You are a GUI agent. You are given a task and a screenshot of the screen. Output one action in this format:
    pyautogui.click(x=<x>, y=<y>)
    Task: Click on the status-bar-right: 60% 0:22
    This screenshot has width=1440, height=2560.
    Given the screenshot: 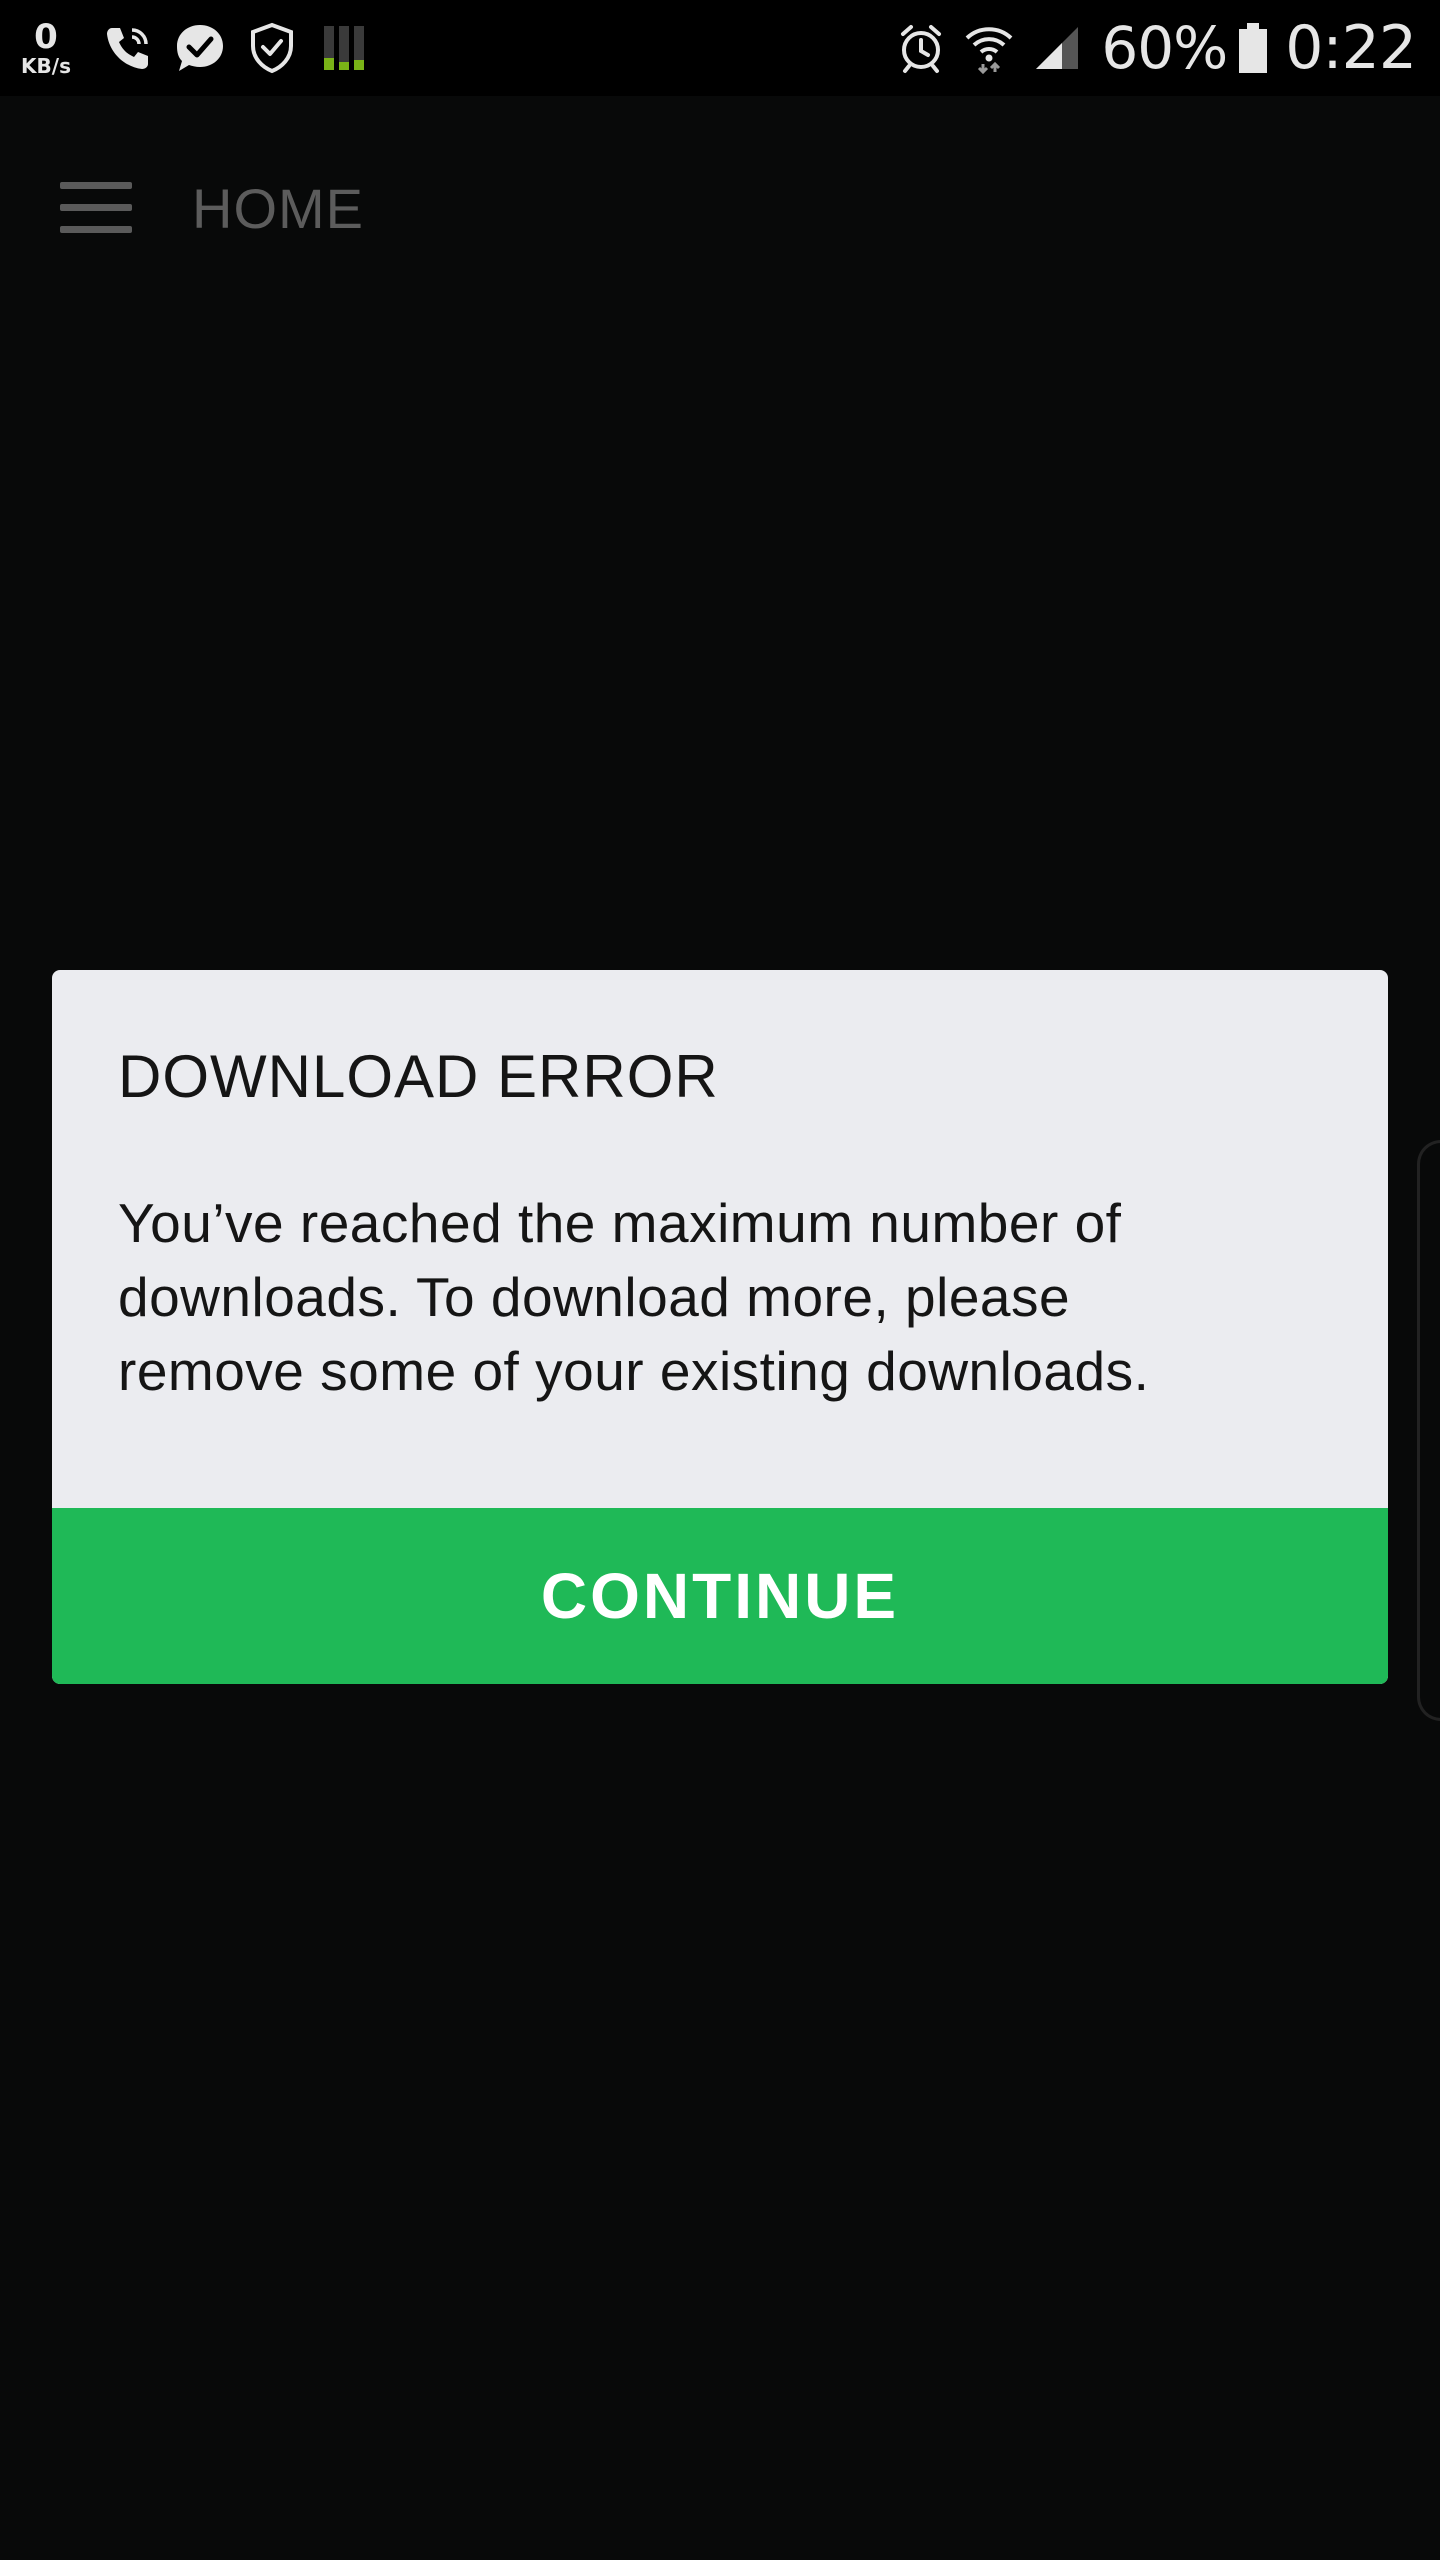 What is the action you would take?
    pyautogui.click(x=1155, y=48)
    